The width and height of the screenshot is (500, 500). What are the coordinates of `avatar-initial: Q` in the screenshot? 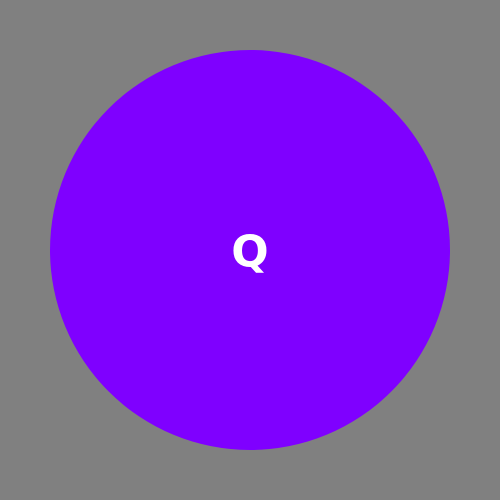 It's located at (250, 252).